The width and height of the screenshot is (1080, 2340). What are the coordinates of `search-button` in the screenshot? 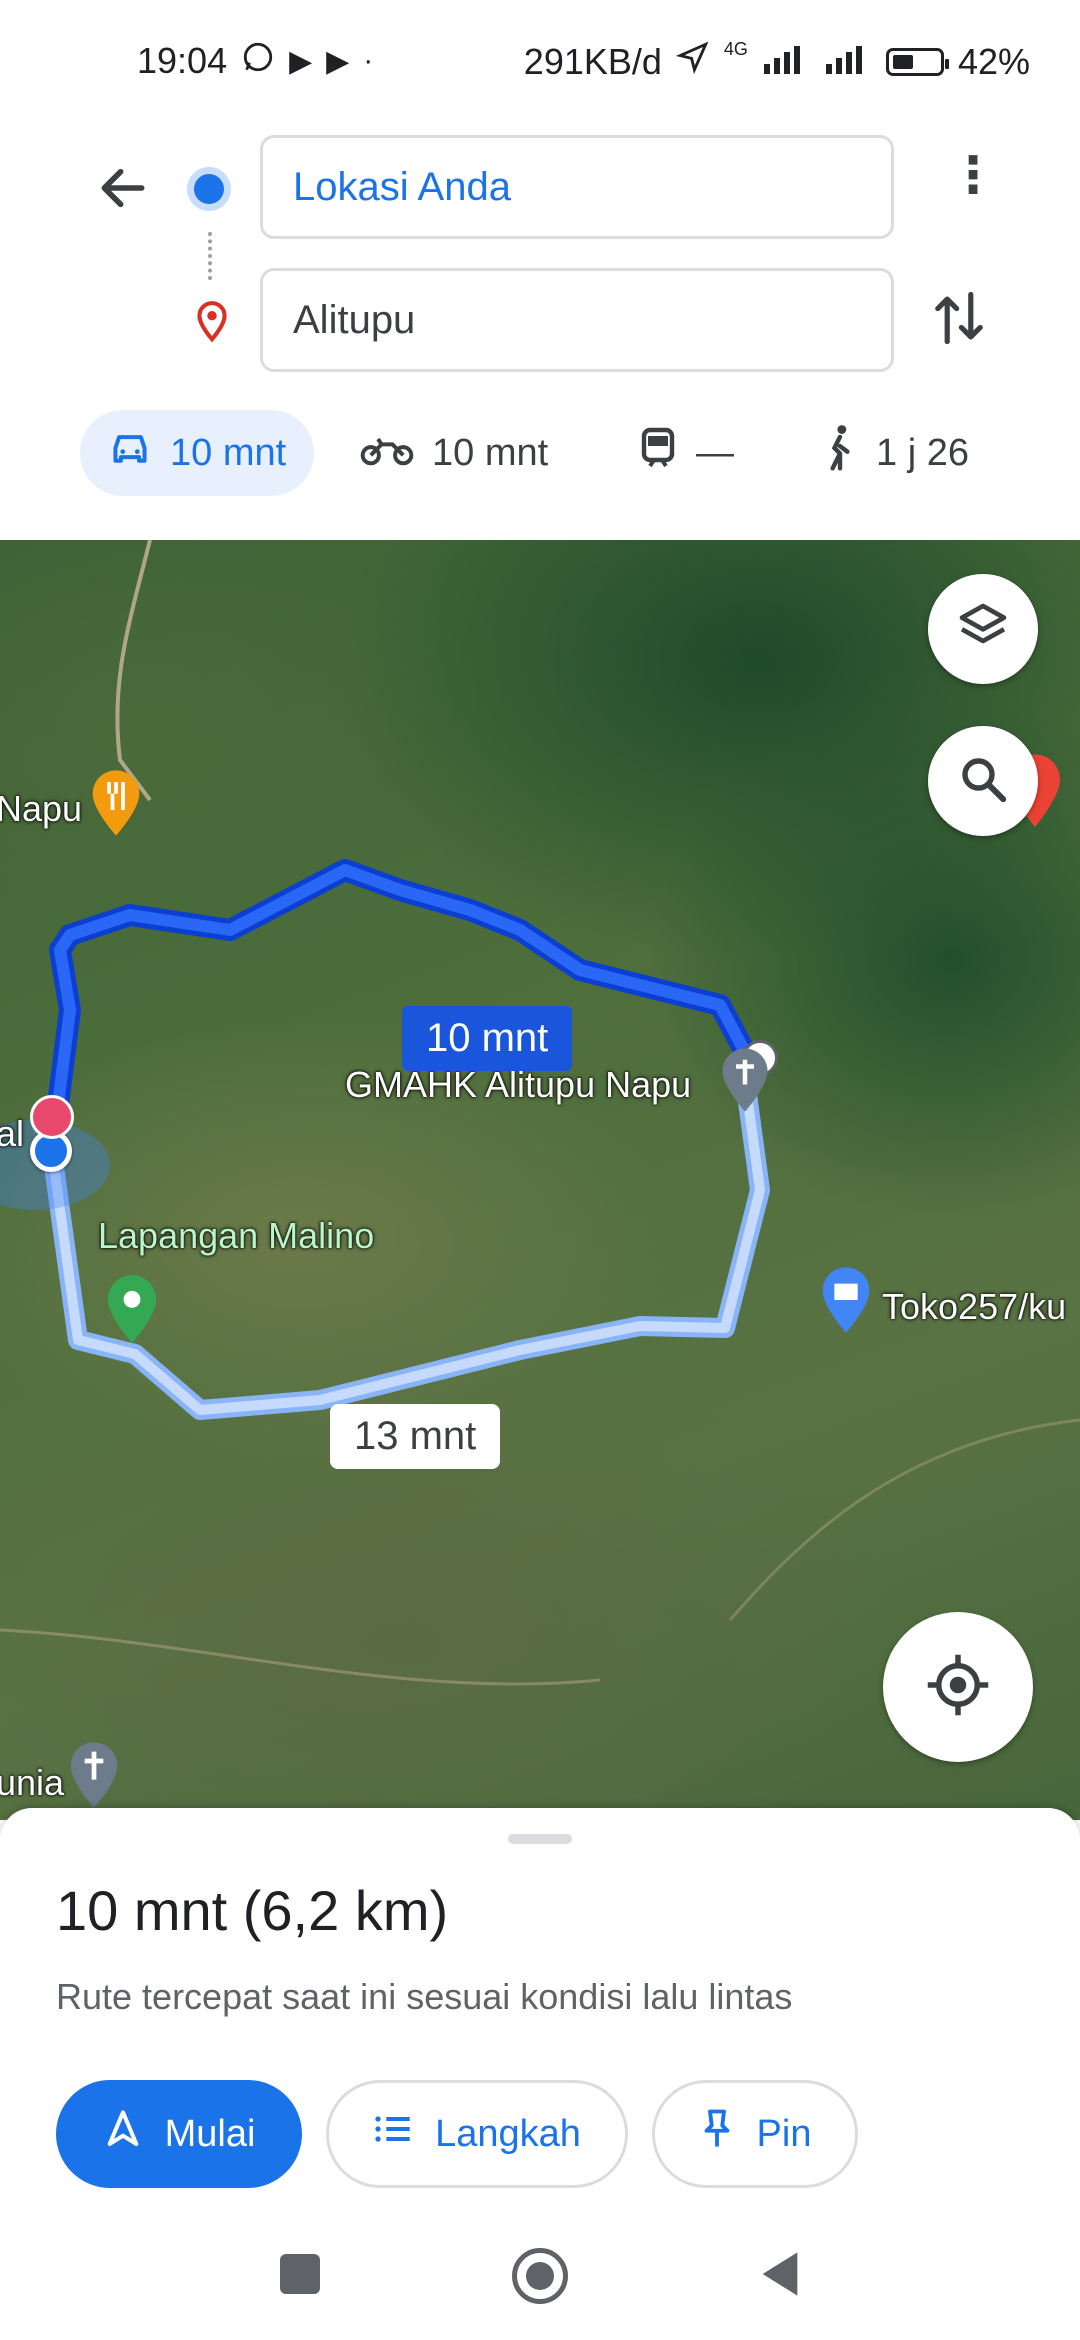 It's located at (983, 781).